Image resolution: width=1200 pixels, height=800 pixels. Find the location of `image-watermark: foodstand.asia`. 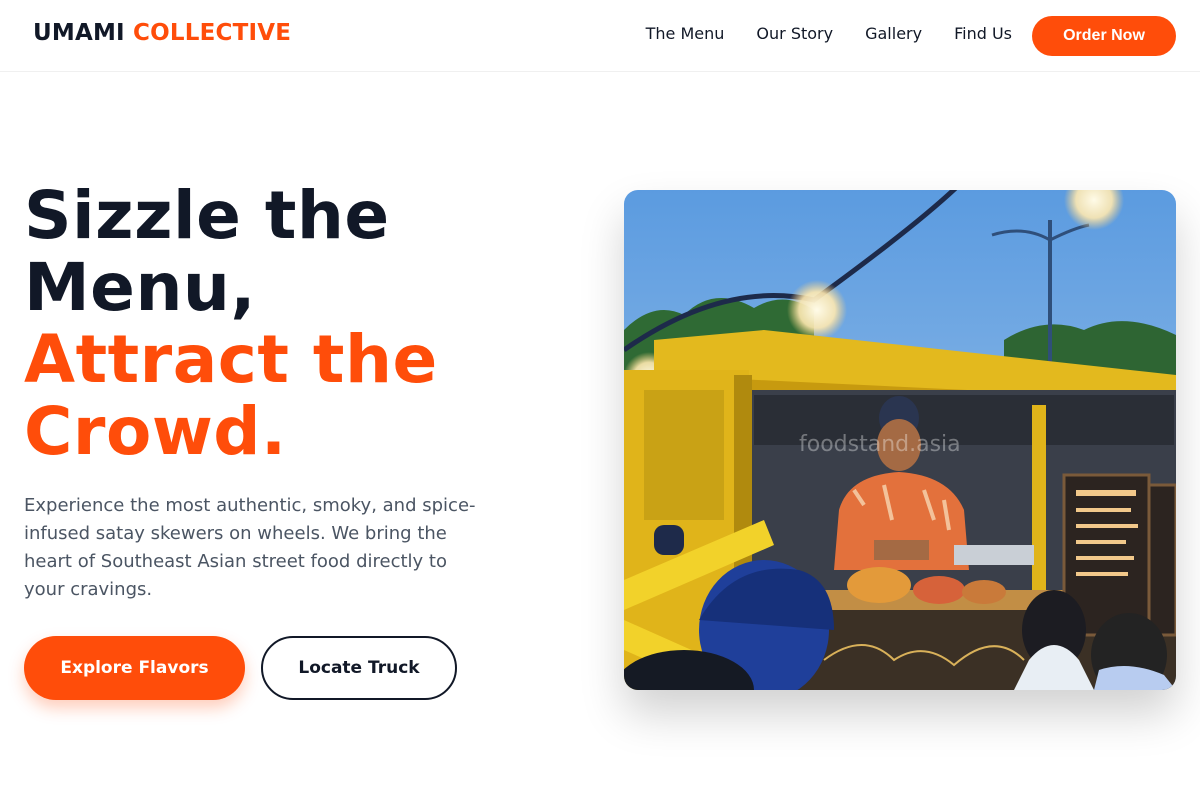

image-watermark: foodstand.asia is located at coordinates (880, 444).